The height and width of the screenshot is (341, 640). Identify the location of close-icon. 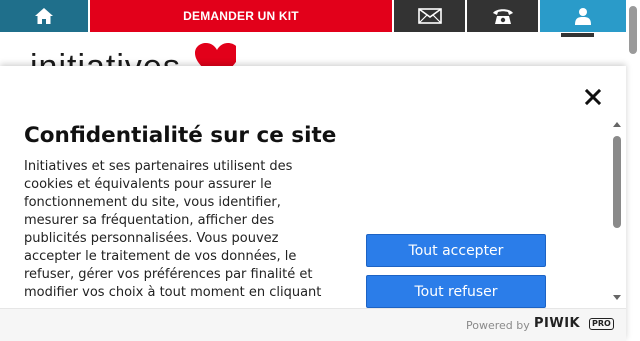
(593, 97).